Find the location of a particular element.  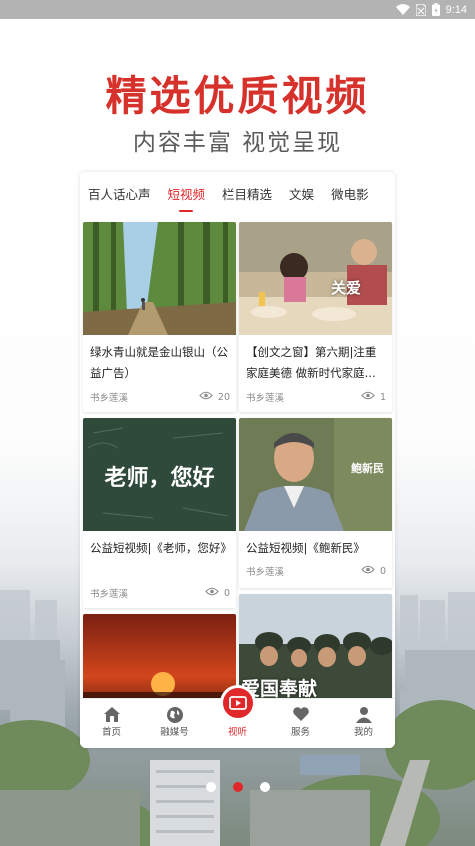

video-thumbnail: 爱国奉献 is located at coordinates (315, 649).